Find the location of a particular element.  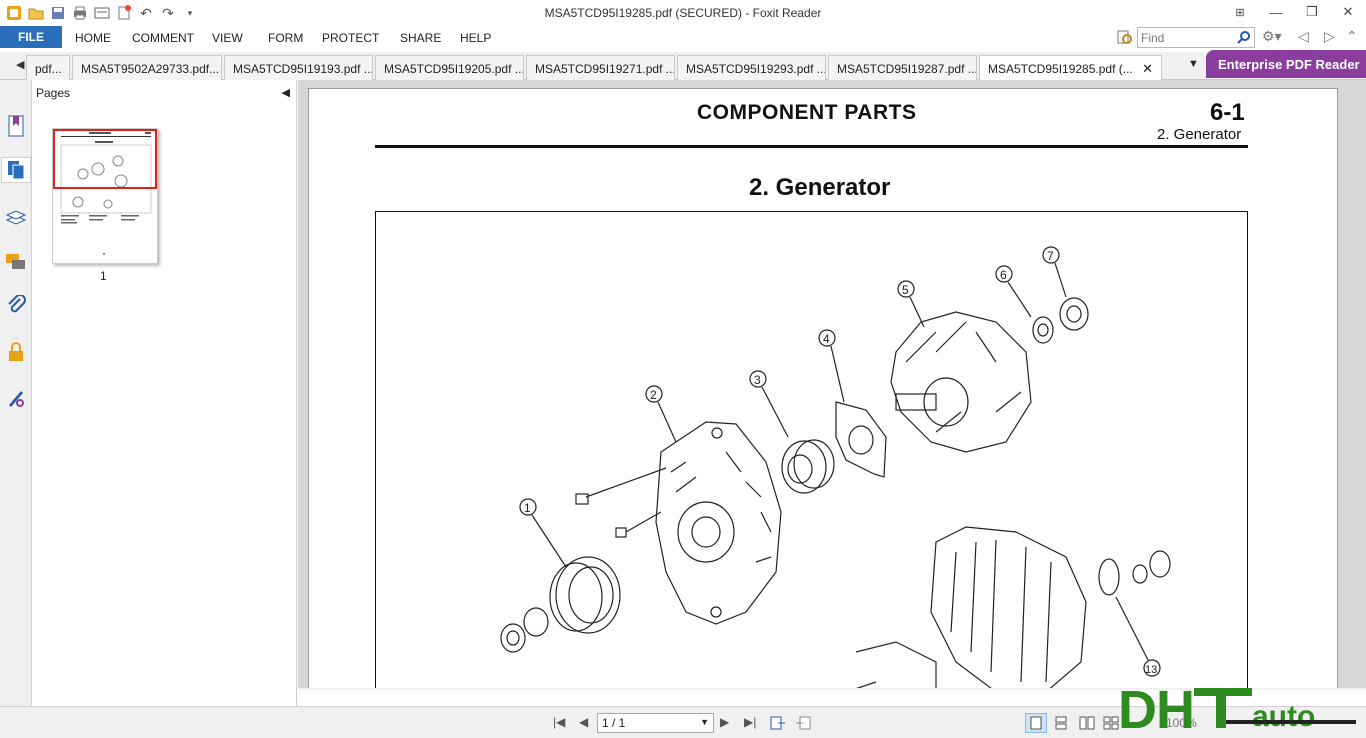

callout-label: 1 is located at coordinates (527, 508).